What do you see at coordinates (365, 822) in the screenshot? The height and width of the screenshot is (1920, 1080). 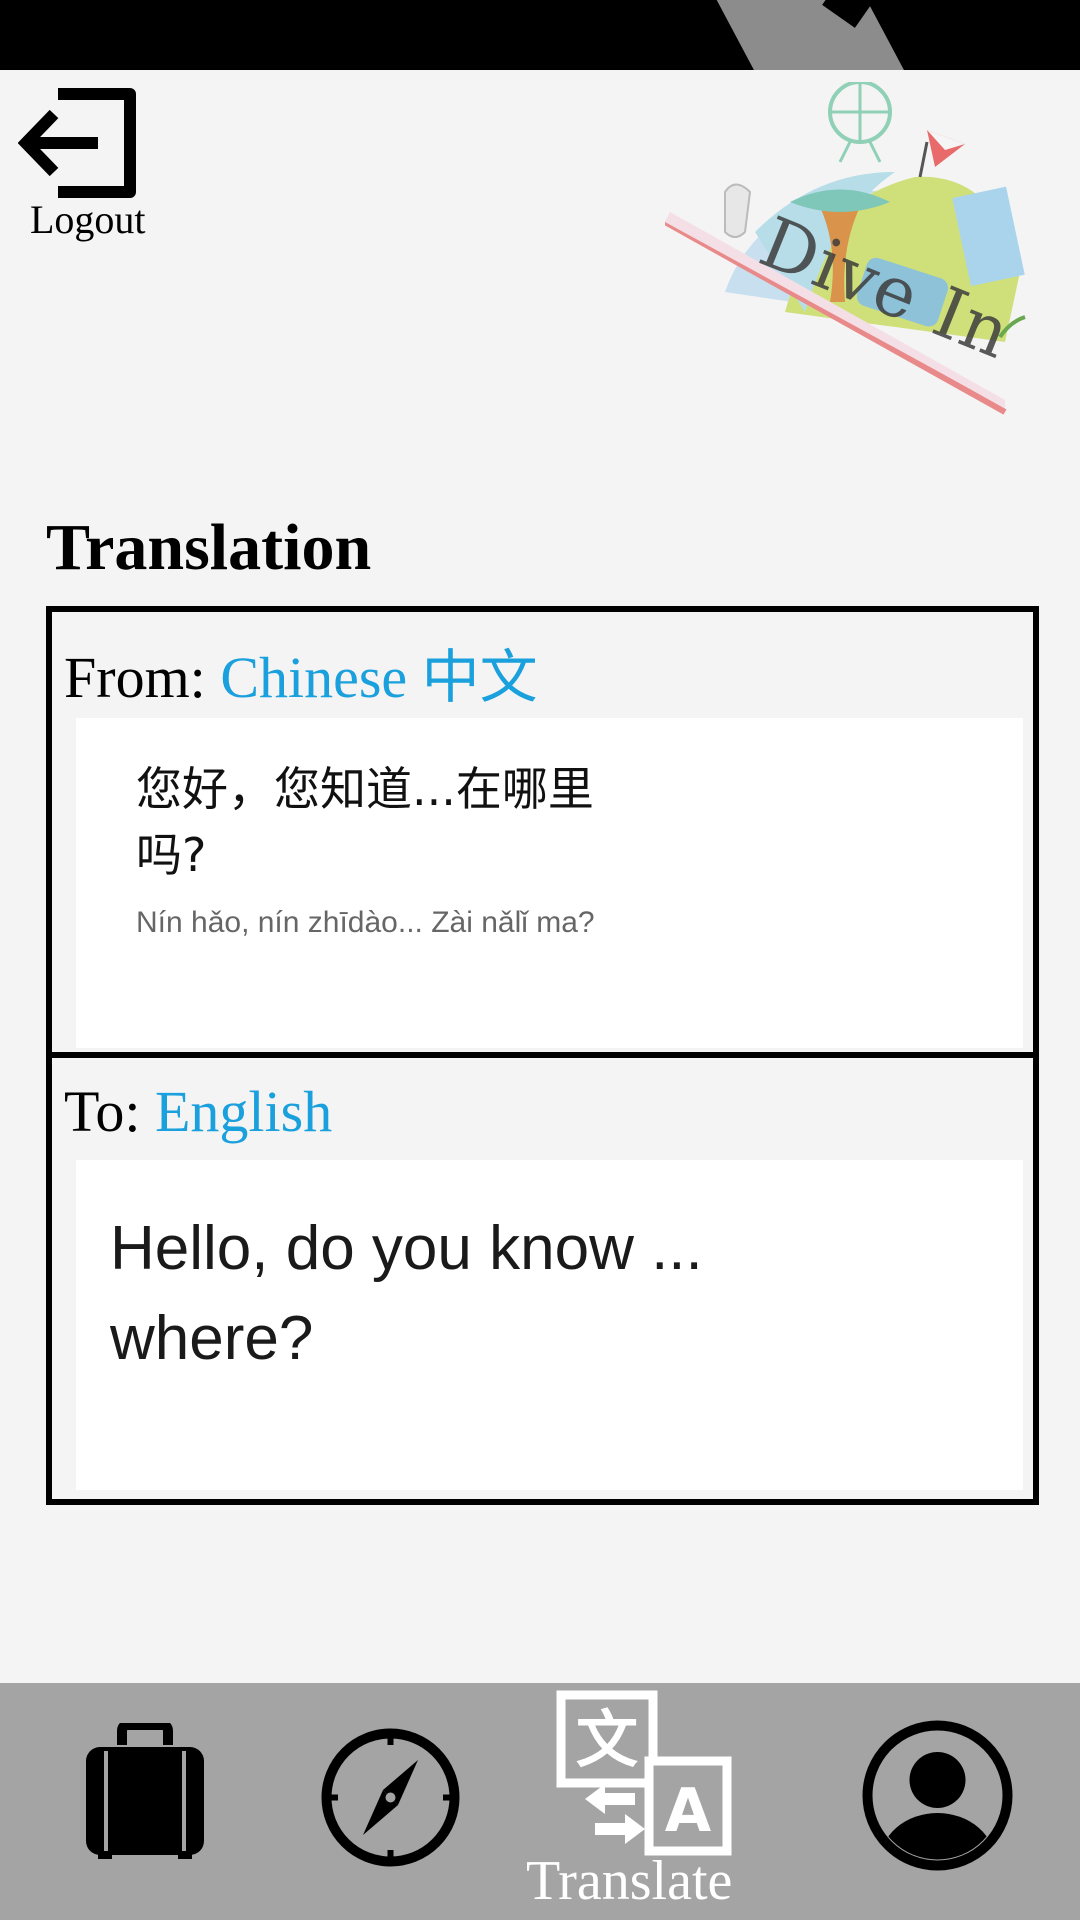 I see `source-text: 您好，您知道...在哪里吗?` at bounding box center [365, 822].